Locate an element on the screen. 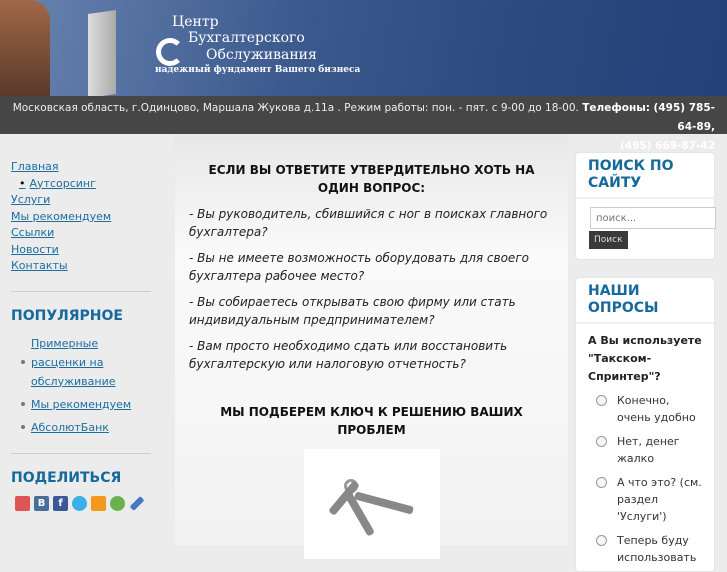  nav-links: Ссылки is located at coordinates (93, 233).